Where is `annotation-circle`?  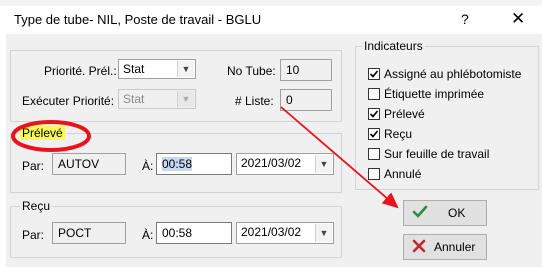
annotation-circle is located at coordinates (51, 136).